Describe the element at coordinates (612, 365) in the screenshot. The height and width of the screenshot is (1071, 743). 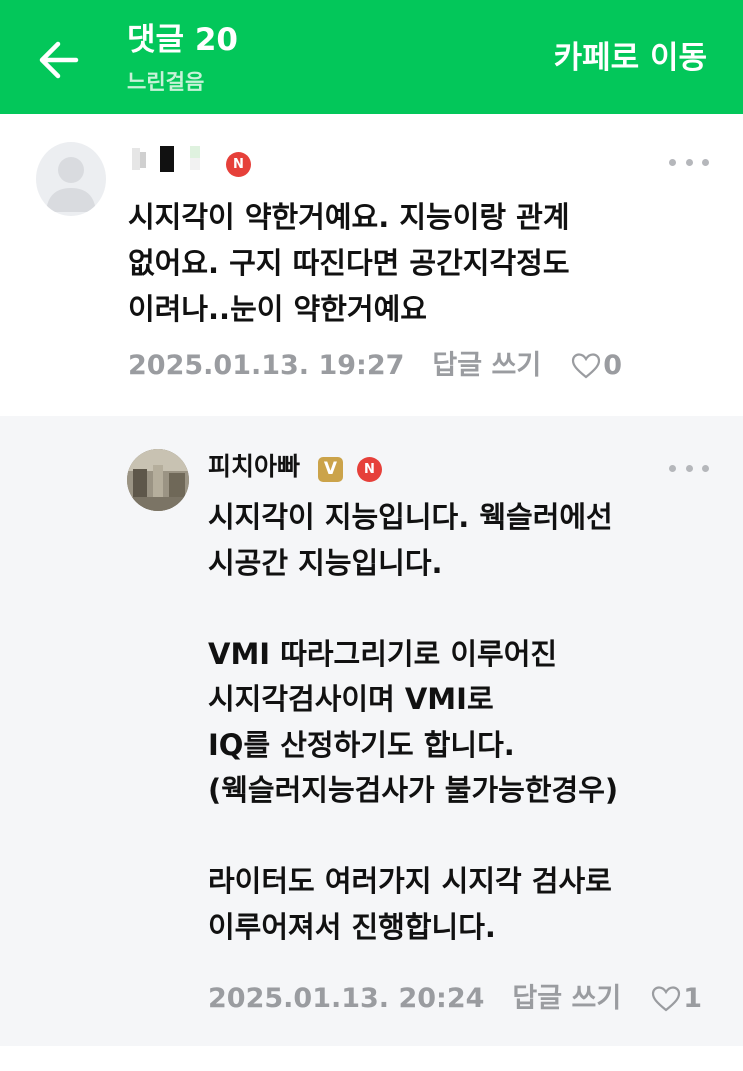
I see `like-count: 0` at that location.